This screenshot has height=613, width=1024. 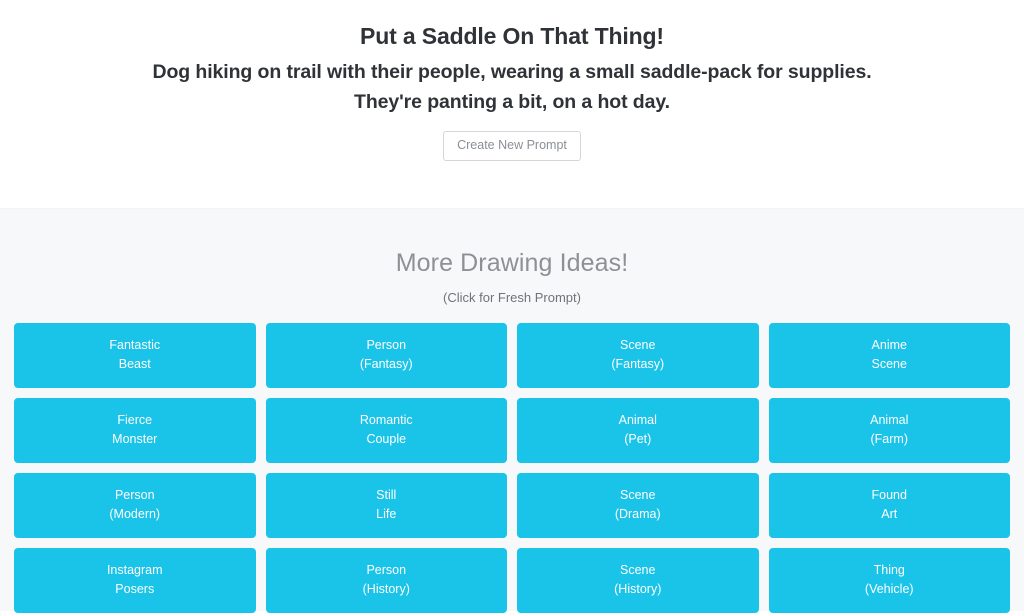 I want to click on idea-tile-line-1: Instagram, so click(x=134, y=569).